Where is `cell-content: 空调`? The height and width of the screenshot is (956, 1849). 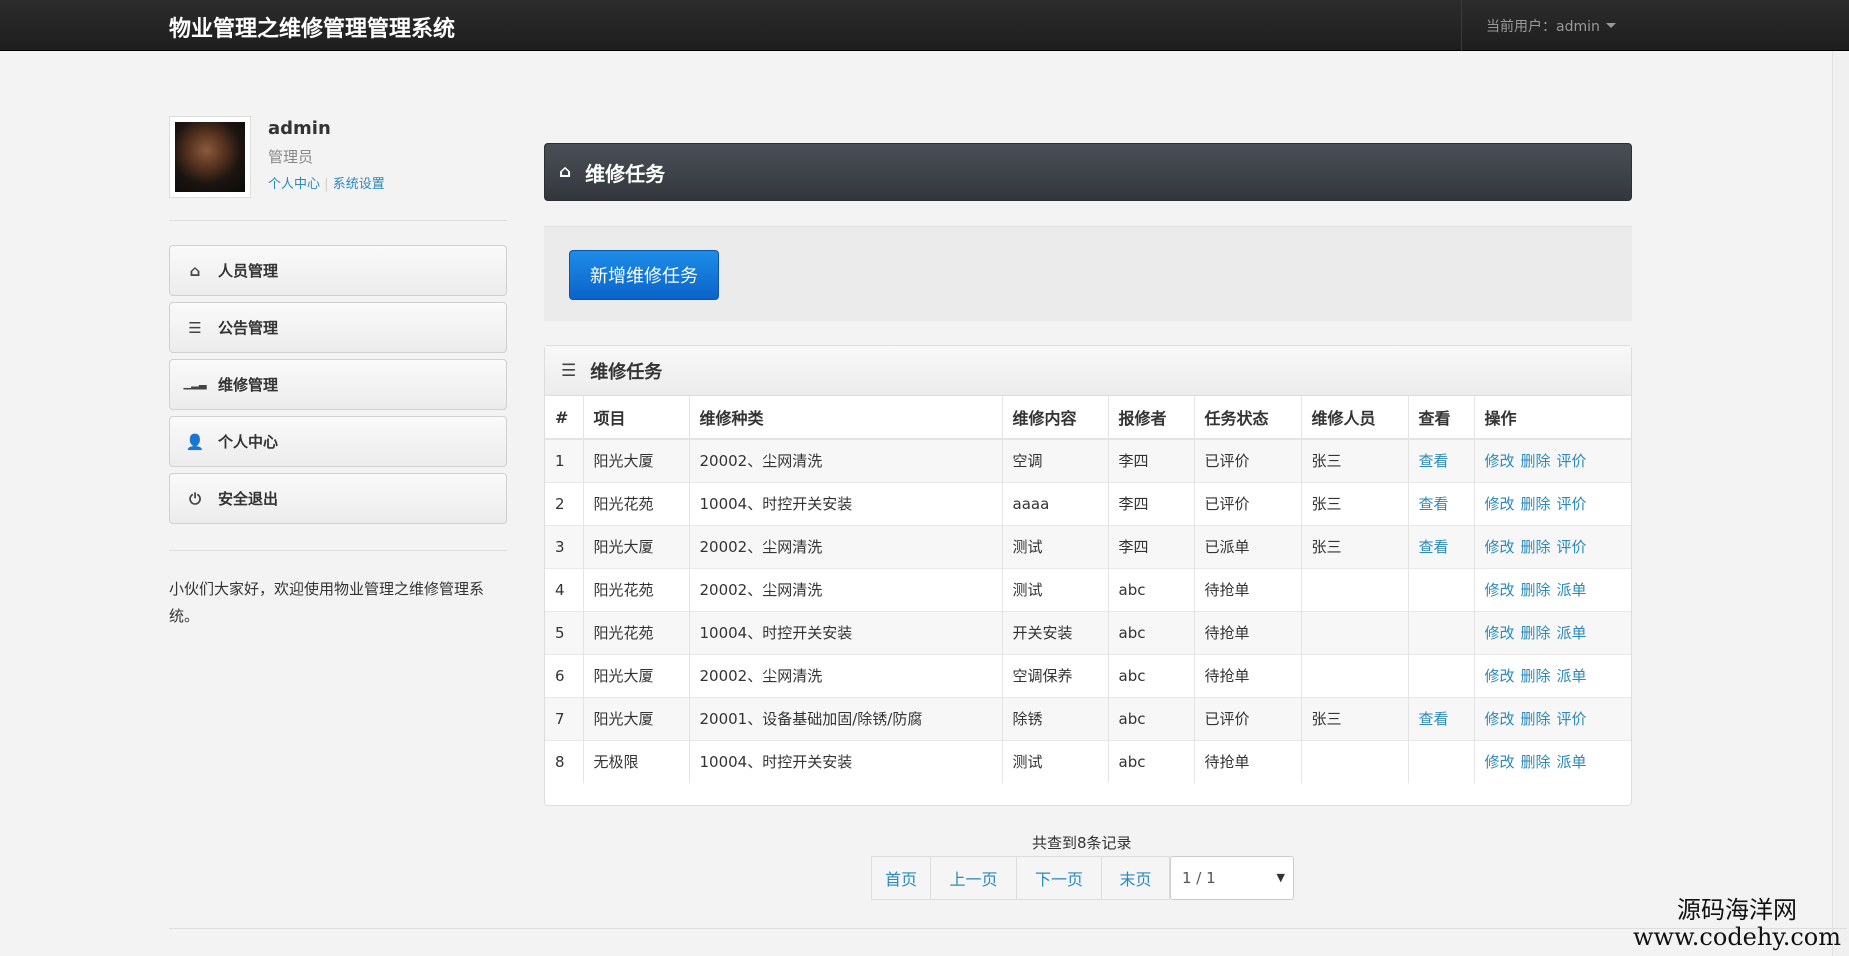 cell-content: 空调 is located at coordinates (1055, 460).